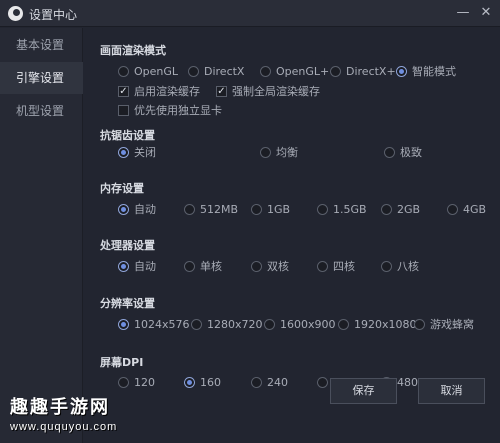  I want to click on cpu-single-core-option: 单核, so click(203, 267).